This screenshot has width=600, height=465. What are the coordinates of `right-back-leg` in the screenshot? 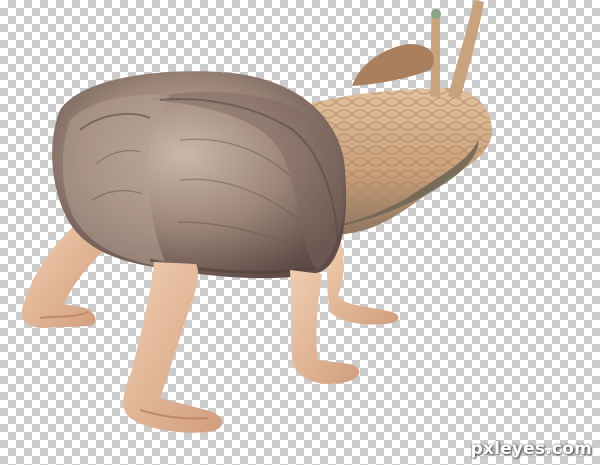 It's located at (363, 281).